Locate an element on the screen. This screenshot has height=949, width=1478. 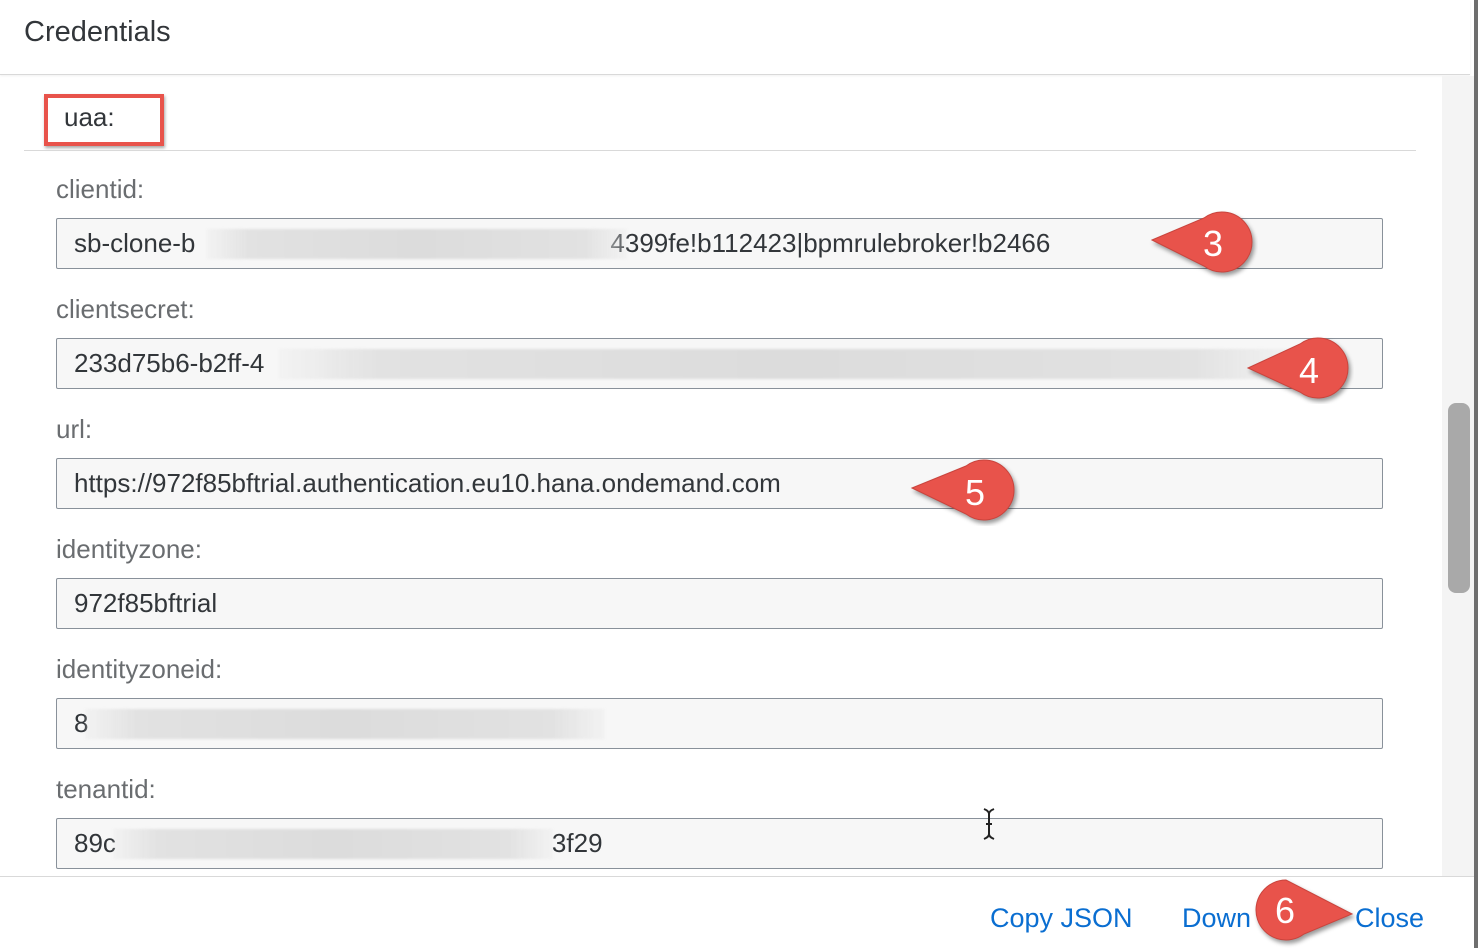
callout-5-number: 5 is located at coordinates (975, 492).